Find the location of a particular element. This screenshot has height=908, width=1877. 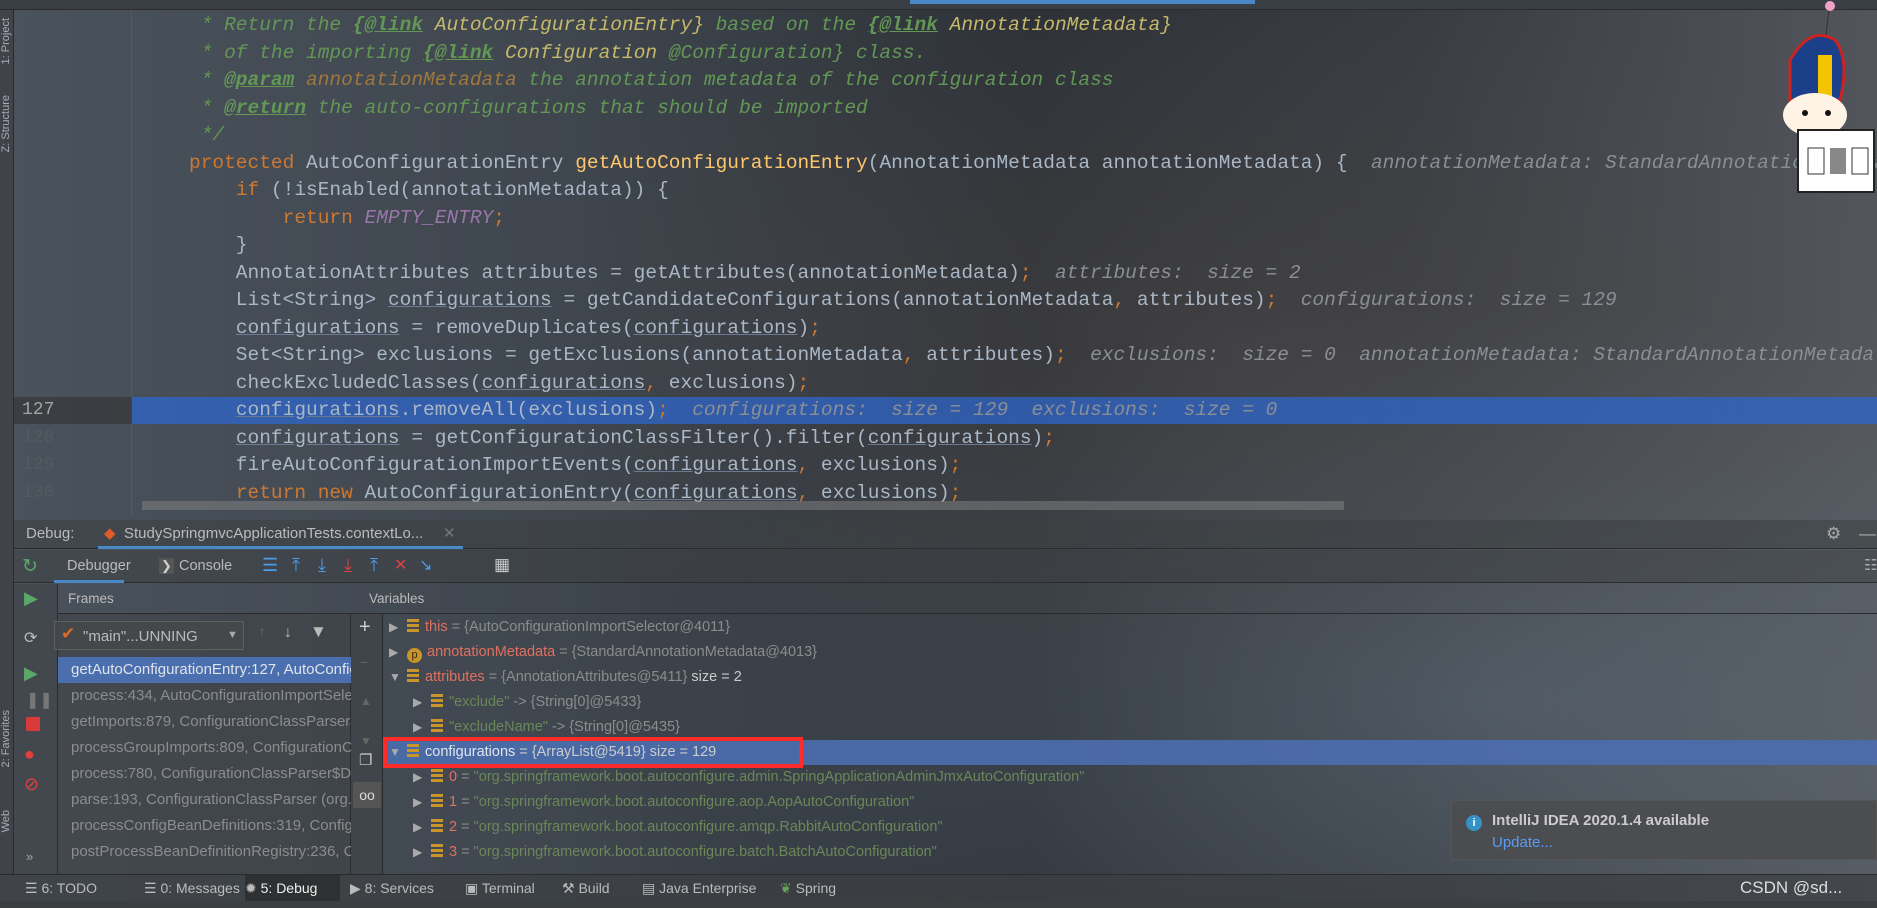

view-breakpoints-icon: ● is located at coordinates (29, 754).